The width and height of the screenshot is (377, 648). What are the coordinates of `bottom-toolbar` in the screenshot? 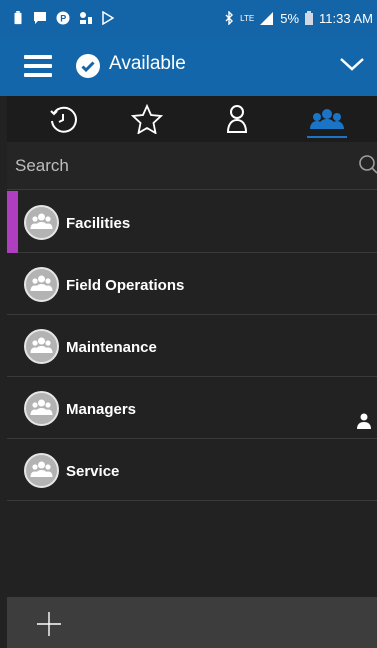 It's located at (192, 622).